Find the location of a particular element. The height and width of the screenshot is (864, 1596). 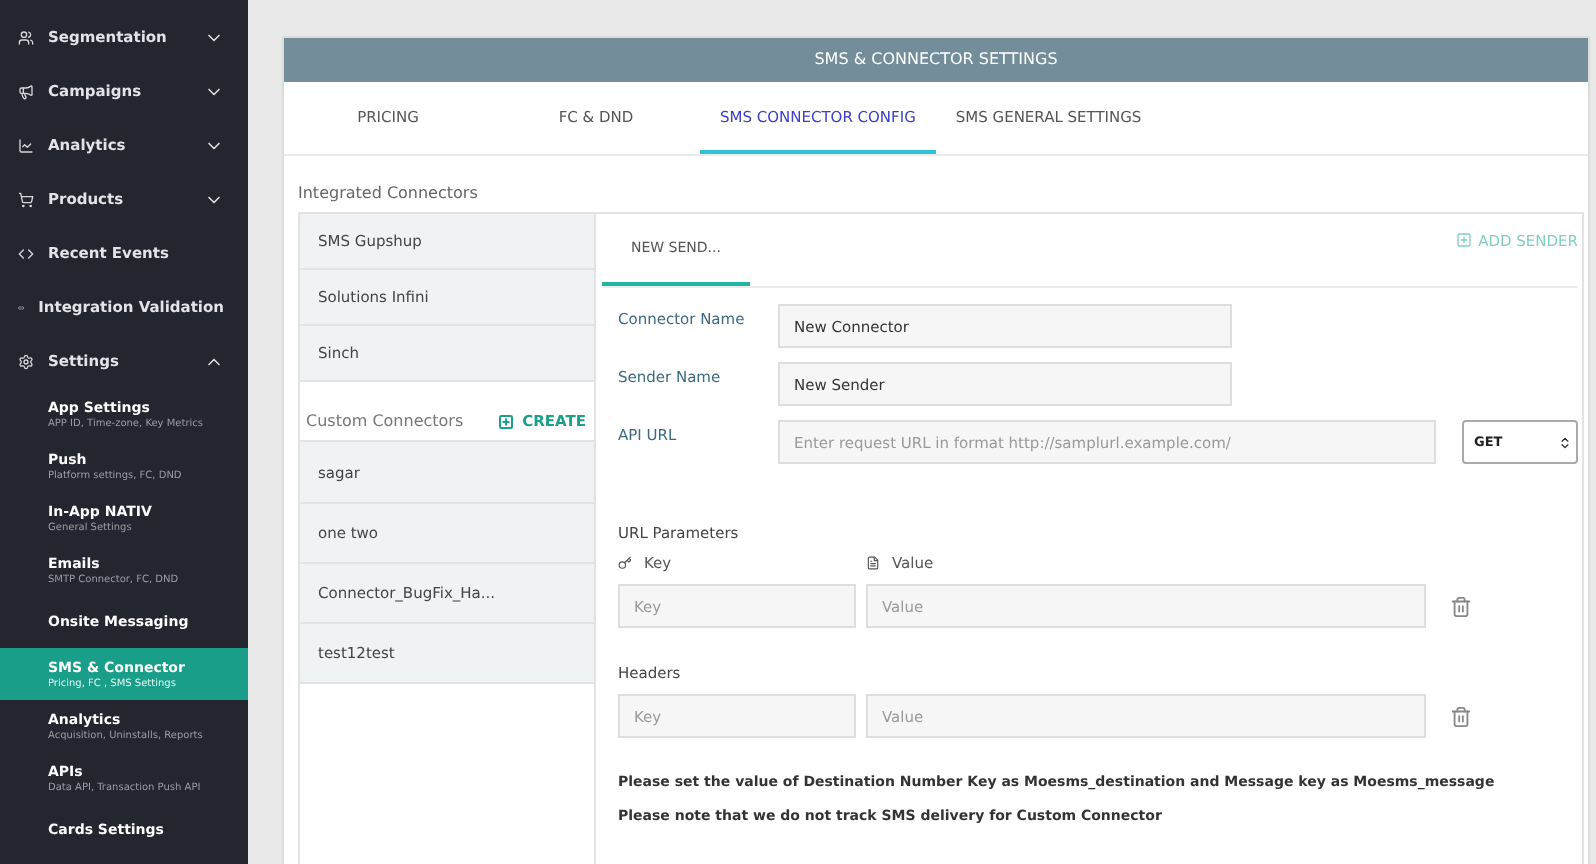

card-header: SMS & CONNECTOR SETTINGS is located at coordinates (936, 60).